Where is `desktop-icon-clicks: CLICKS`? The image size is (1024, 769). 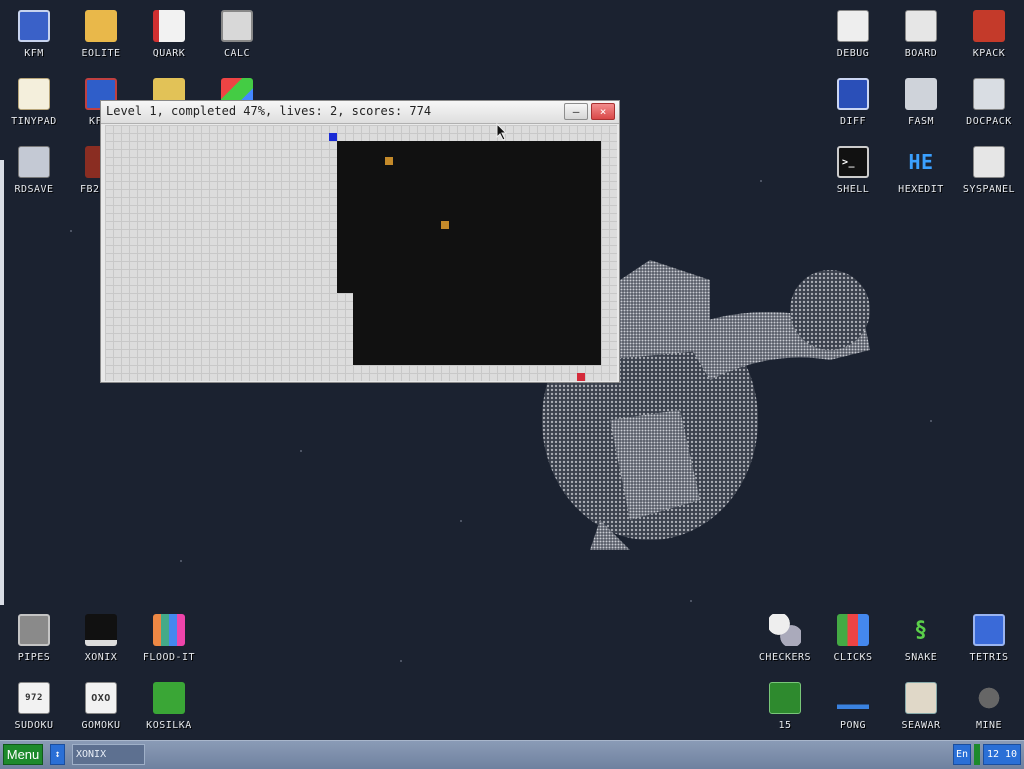
desktop-icon-clicks: CLICKS is located at coordinates (853, 638).